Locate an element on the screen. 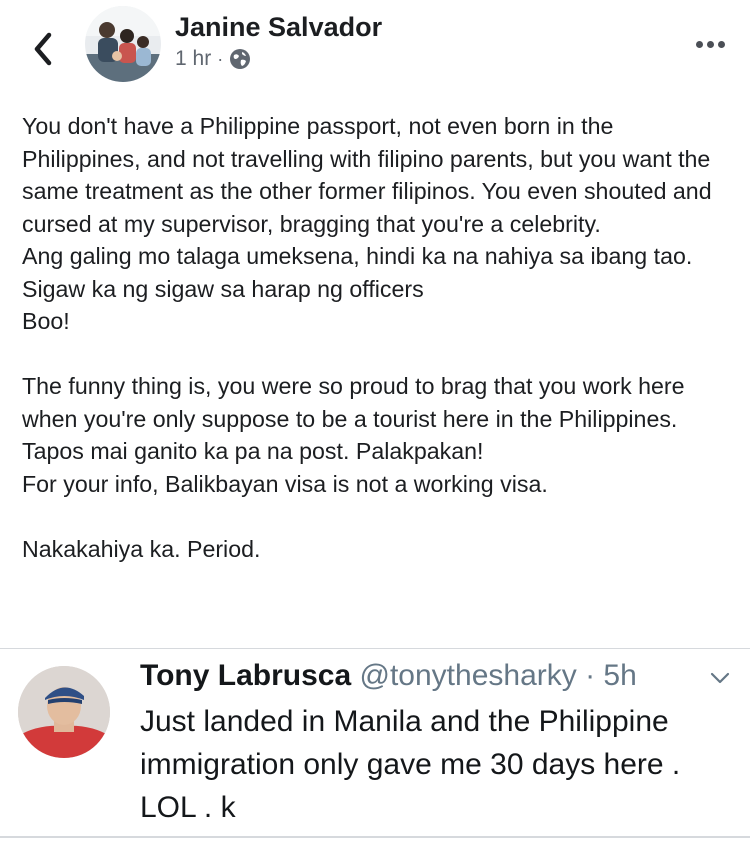  post-header: Janine Salvador 1 hr · is located at coordinates (375, 47).